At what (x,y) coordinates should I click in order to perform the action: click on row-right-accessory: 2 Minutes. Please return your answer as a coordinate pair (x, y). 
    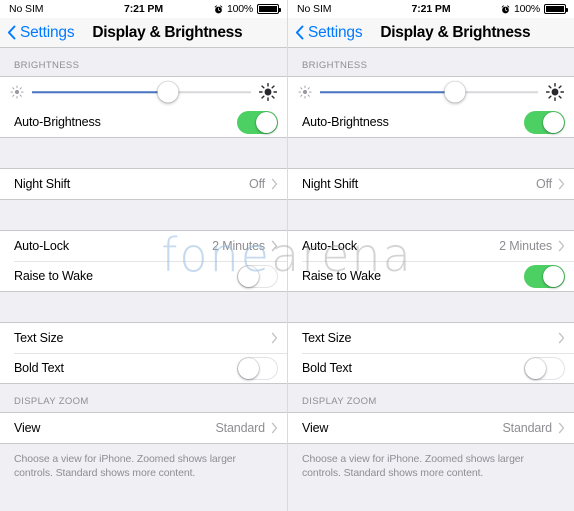
    Looking at the image, I should click on (245, 246).